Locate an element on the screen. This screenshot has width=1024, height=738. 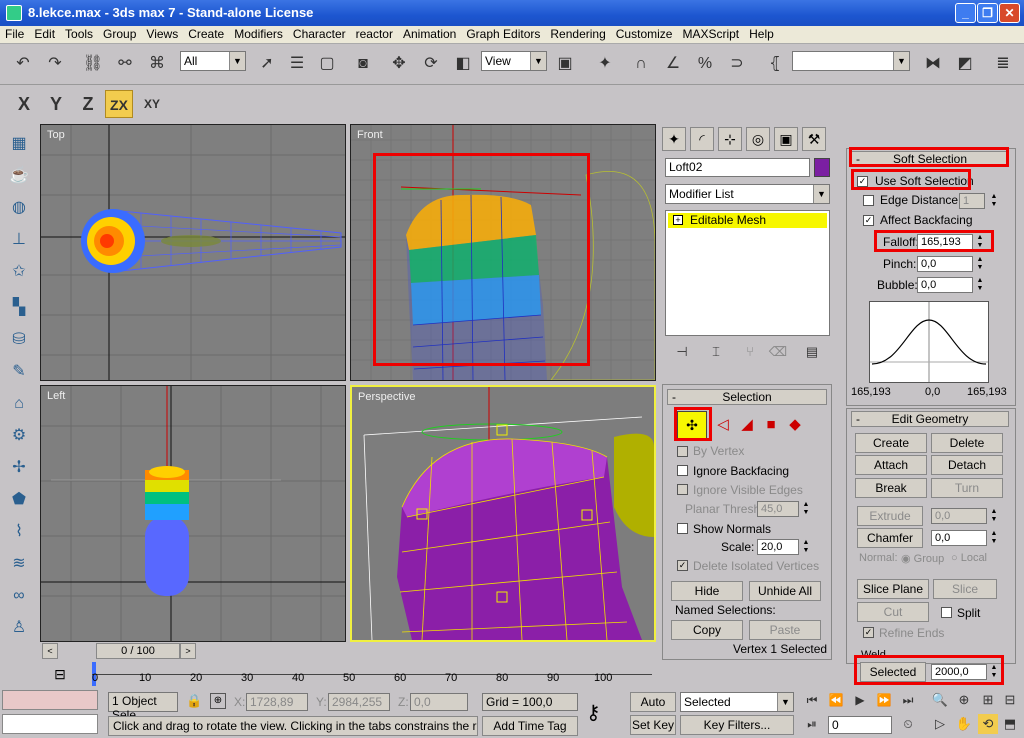
polygon-mode-icon: ■ is located at coordinates (771, 425).